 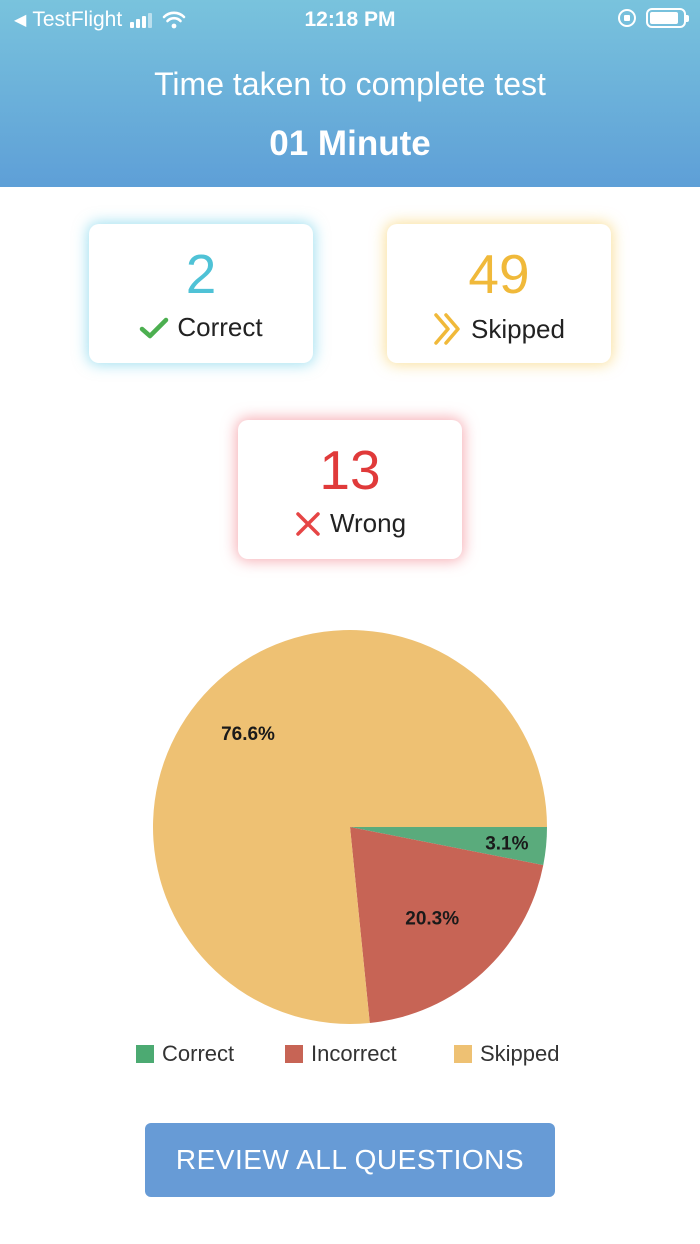 I want to click on legend-label-incorrect: Incorrect, so click(x=354, y=1053).